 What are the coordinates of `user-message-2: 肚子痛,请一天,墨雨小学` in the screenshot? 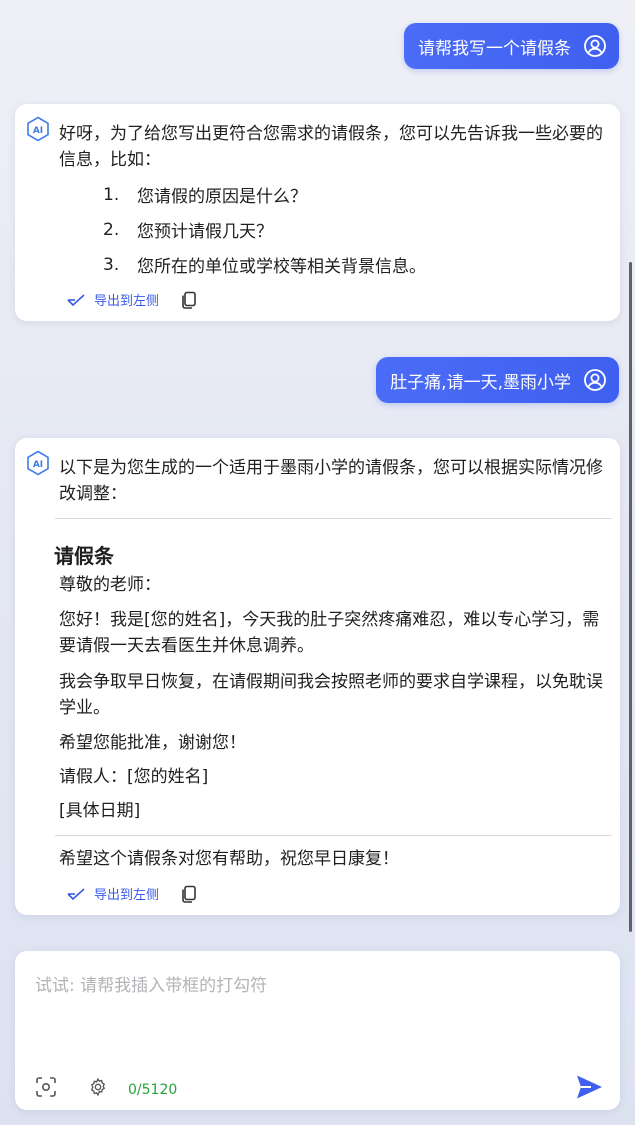 It's located at (497, 380).